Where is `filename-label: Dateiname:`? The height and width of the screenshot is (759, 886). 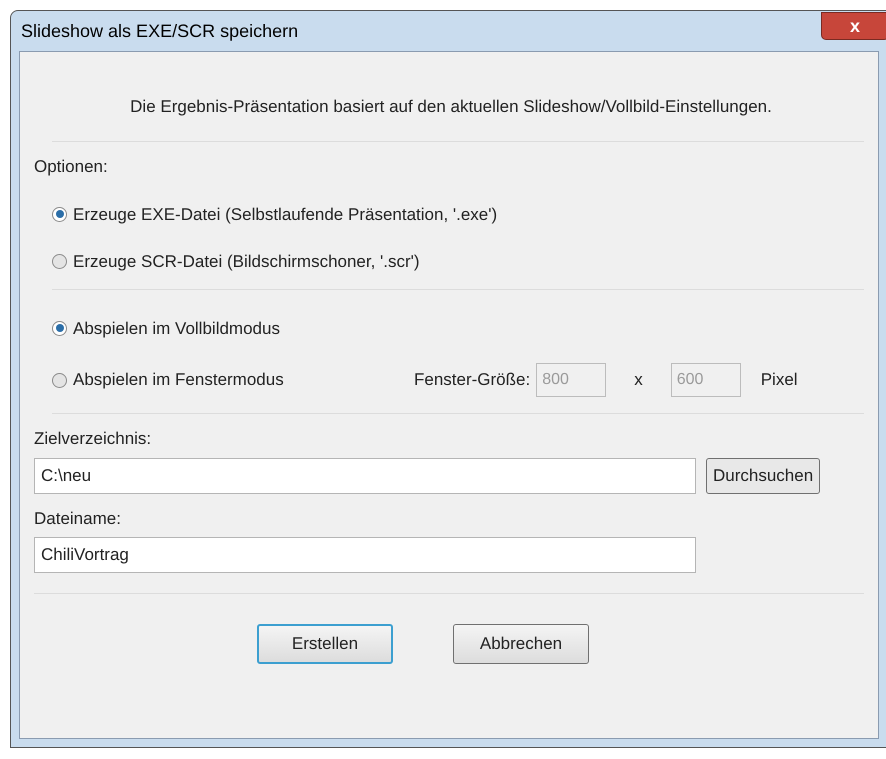 filename-label: Dateiname: is located at coordinates (78, 519).